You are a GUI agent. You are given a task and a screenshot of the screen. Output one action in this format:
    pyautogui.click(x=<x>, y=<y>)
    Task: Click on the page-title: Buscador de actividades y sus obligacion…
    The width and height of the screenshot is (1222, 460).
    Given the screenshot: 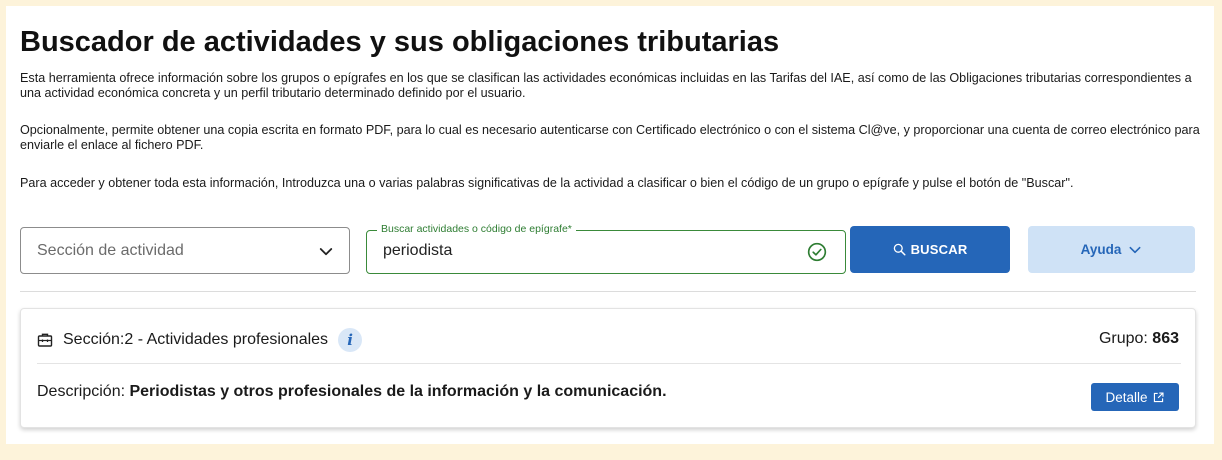 What is the action you would take?
    pyautogui.click(x=400, y=42)
    